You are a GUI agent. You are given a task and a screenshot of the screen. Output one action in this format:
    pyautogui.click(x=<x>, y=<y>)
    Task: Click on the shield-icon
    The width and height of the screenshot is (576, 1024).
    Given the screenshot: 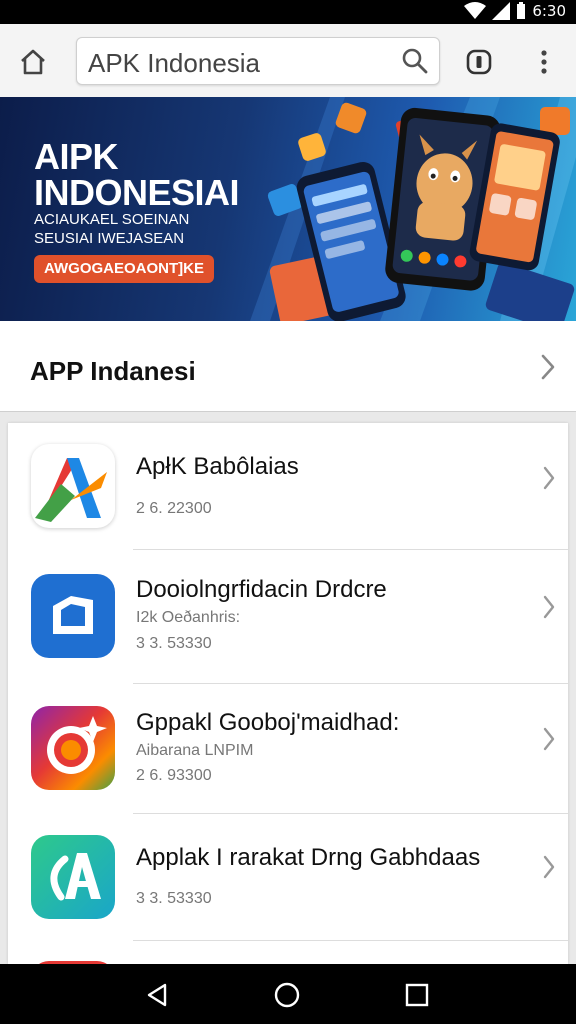 What is the action you would take?
    pyautogui.click(x=479, y=62)
    